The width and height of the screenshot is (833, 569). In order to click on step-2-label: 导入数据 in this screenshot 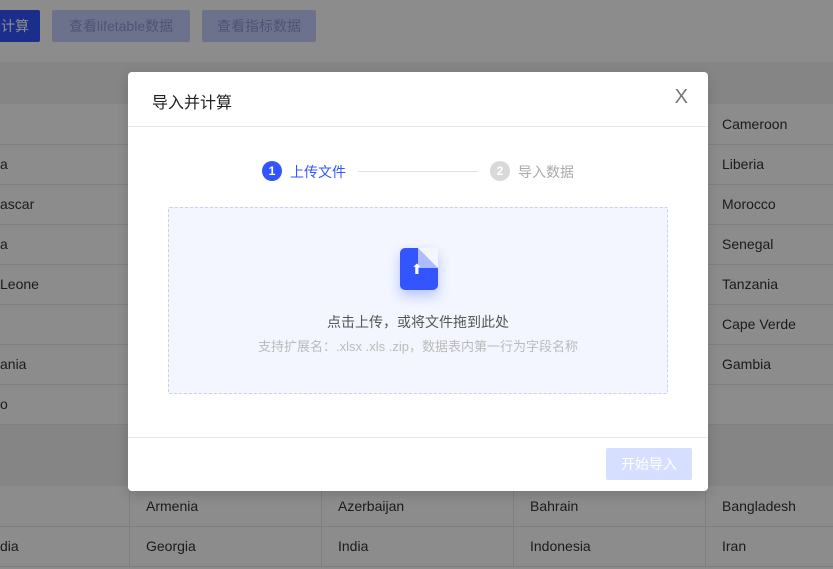, I will do `click(546, 172)`.